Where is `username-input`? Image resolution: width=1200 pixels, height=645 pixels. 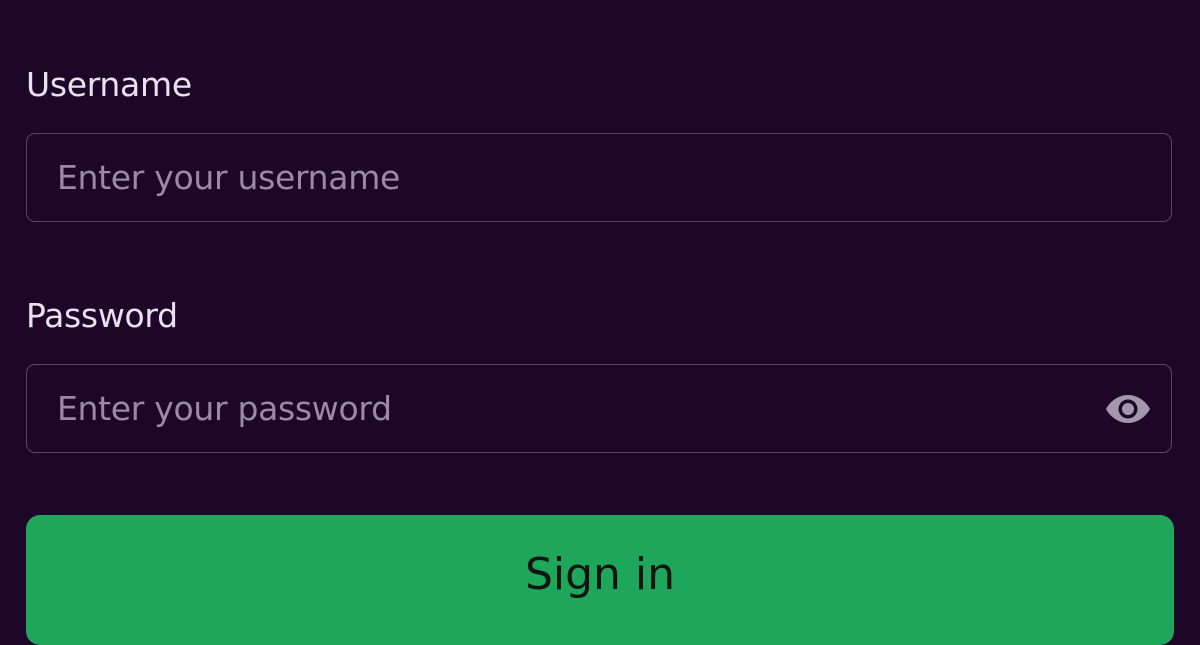 username-input is located at coordinates (577, 177).